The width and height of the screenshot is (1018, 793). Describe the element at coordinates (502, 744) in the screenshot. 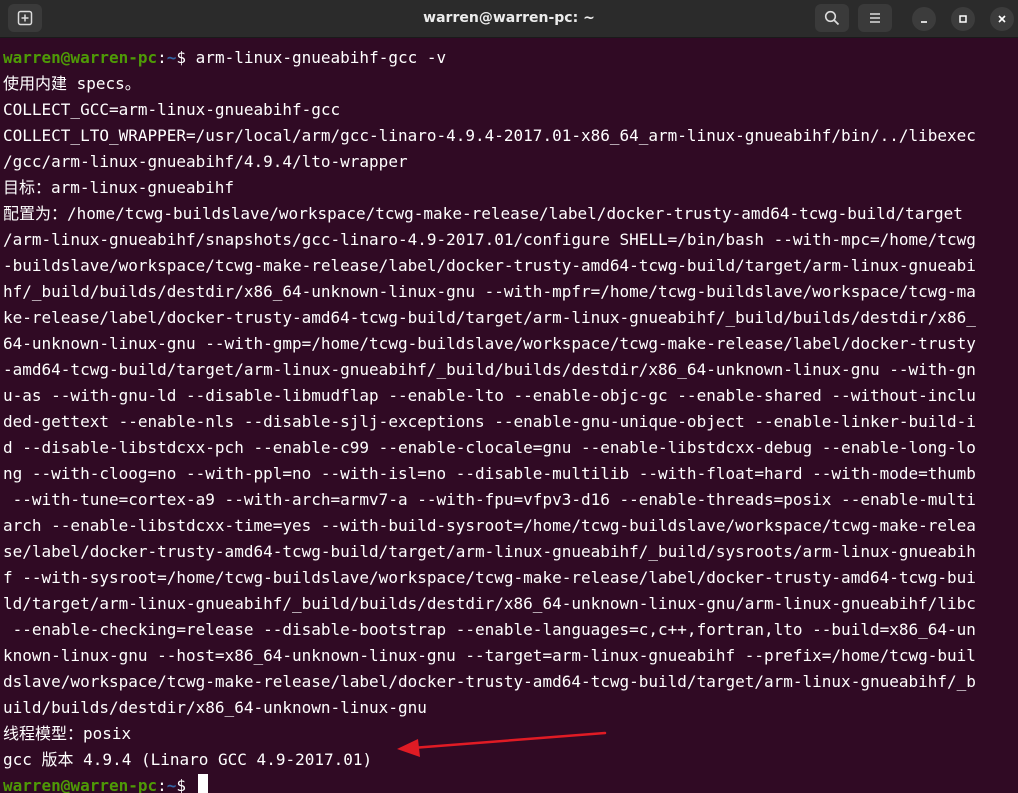

I see `annotation-arrow` at that location.